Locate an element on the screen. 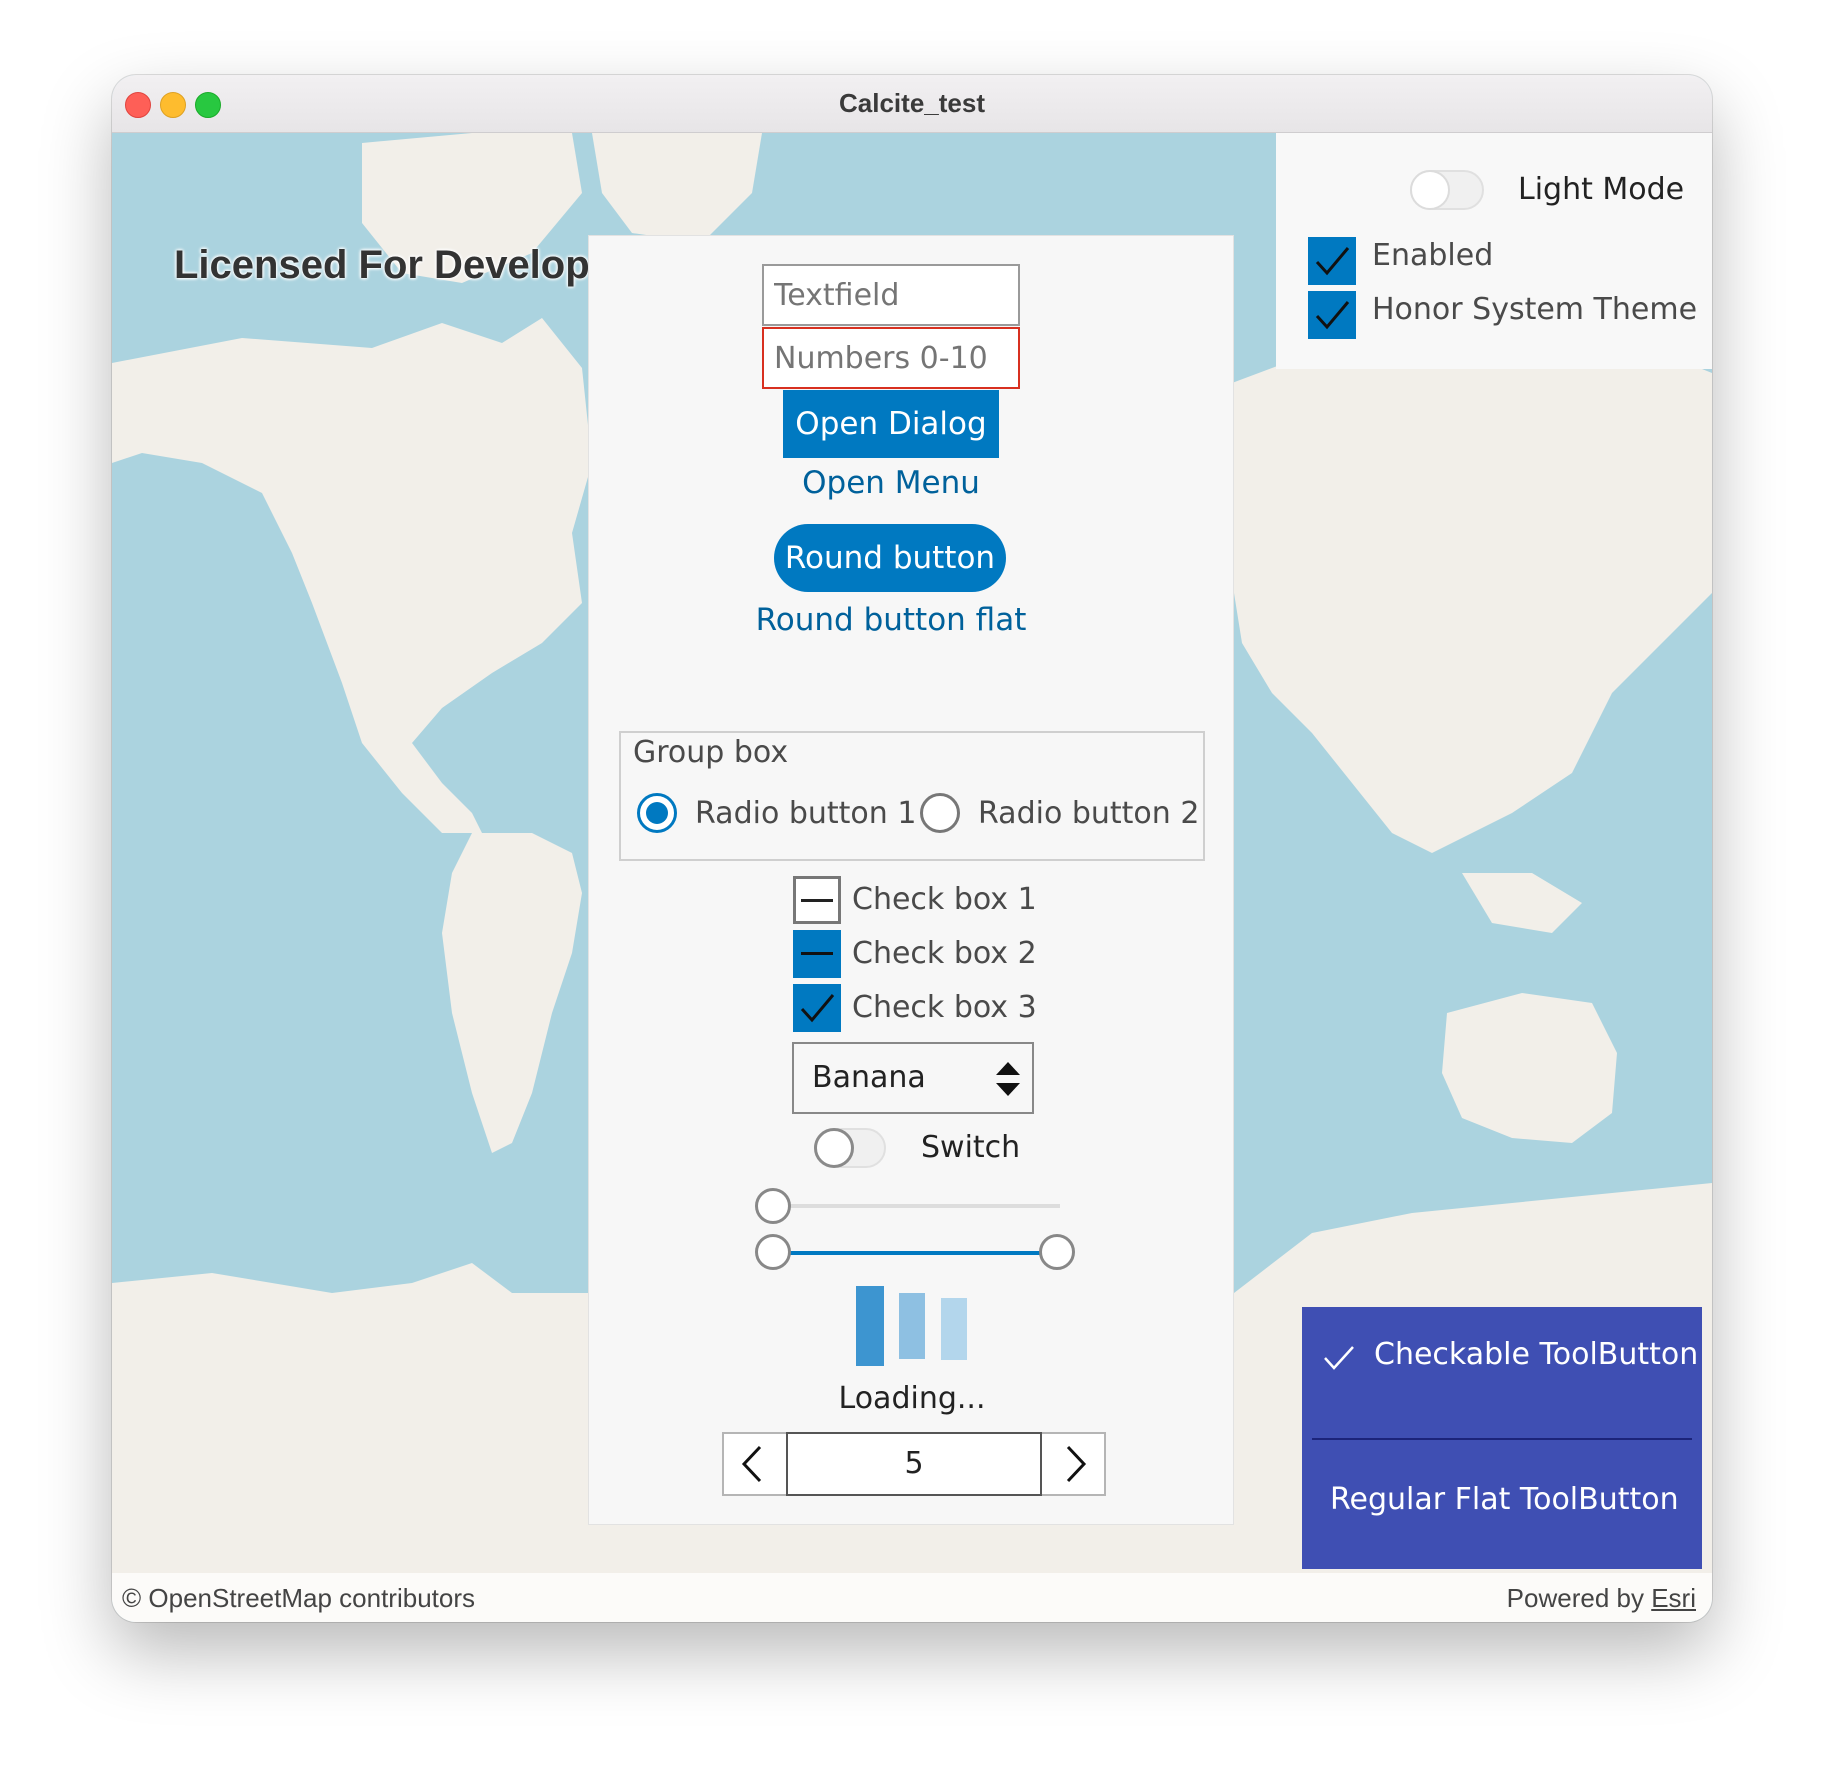 Image resolution: width=1824 pixels, height=1770 pixels. open-menu-button: Open Menu is located at coordinates (891, 483).